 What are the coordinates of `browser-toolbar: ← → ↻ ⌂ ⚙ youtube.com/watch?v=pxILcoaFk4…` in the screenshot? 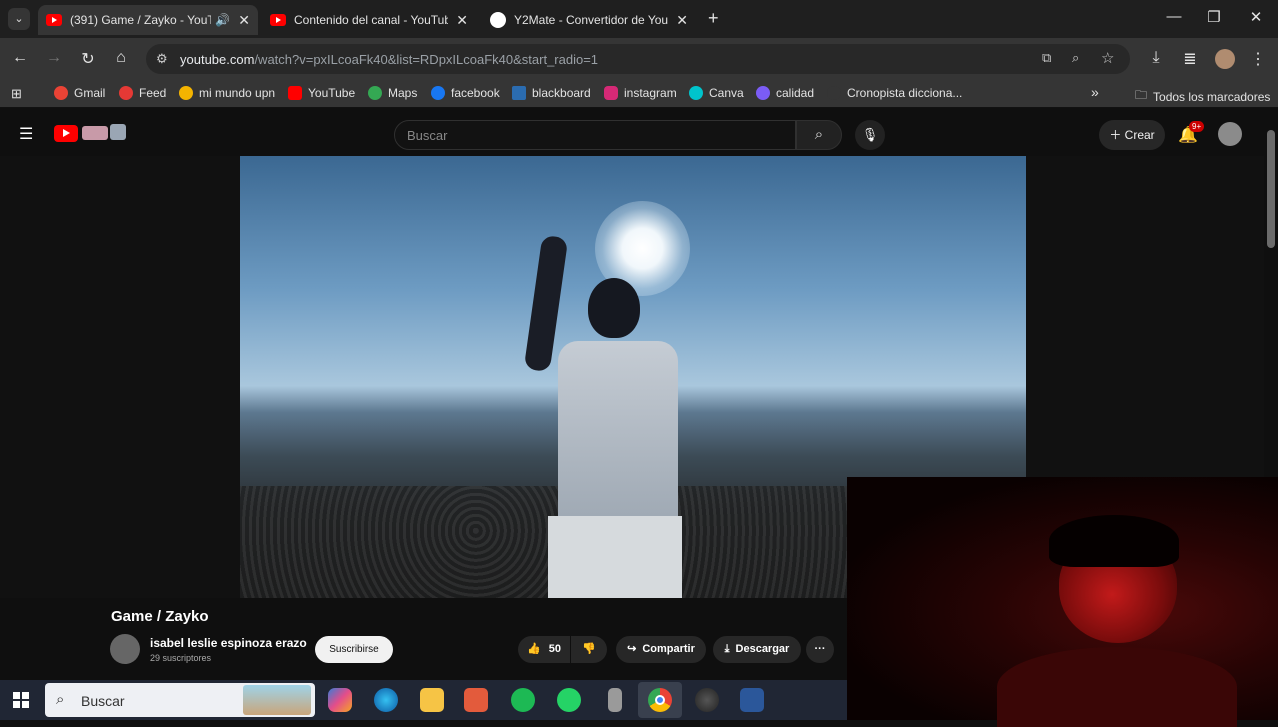 It's located at (639, 59).